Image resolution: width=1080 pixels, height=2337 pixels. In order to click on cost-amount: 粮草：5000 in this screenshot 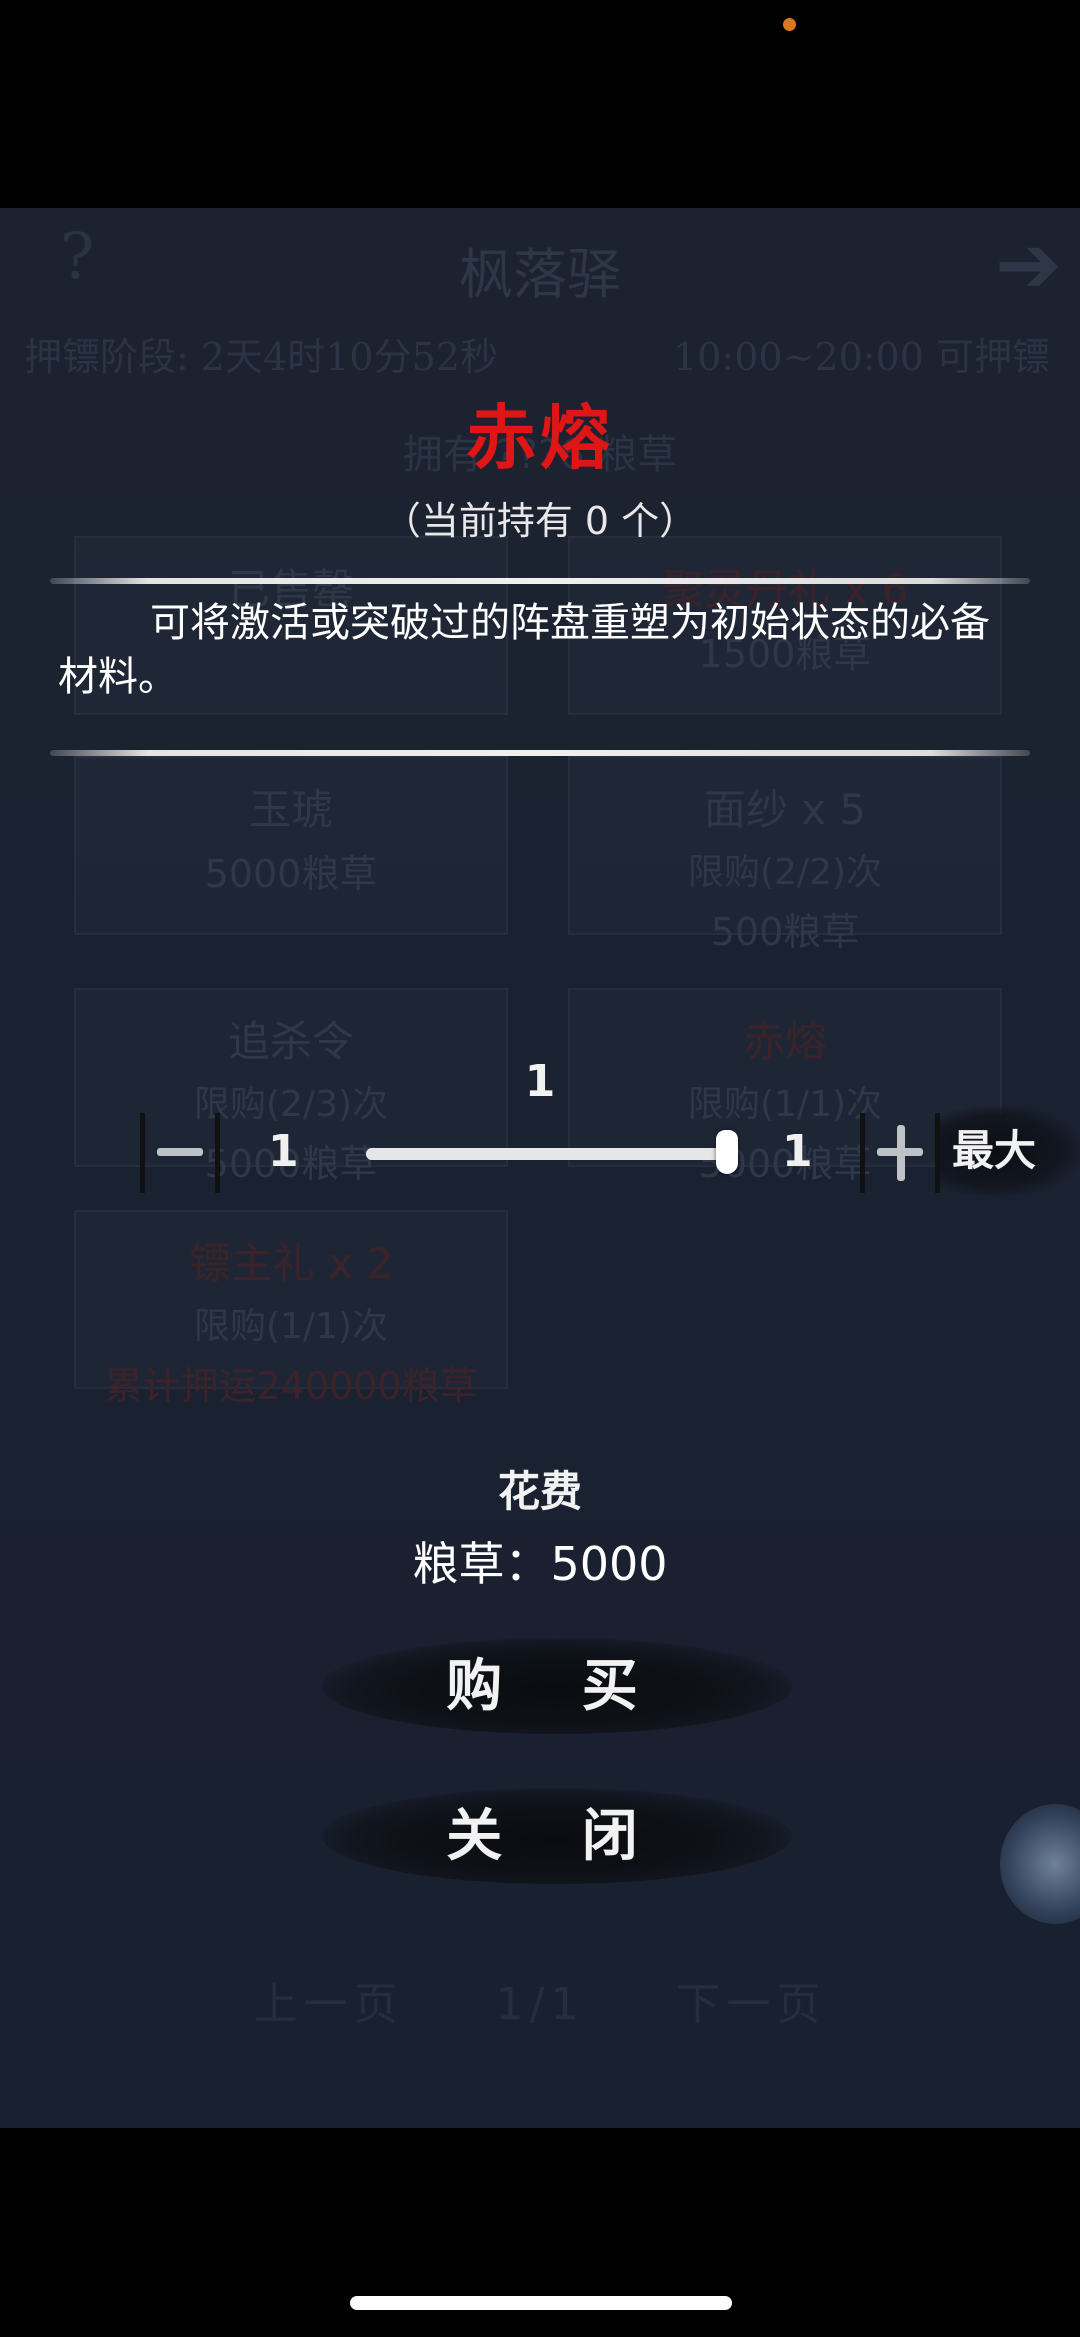, I will do `click(540, 1564)`.